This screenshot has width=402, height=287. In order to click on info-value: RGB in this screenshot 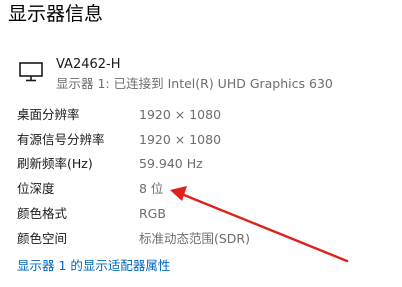, I will do `click(152, 213)`.